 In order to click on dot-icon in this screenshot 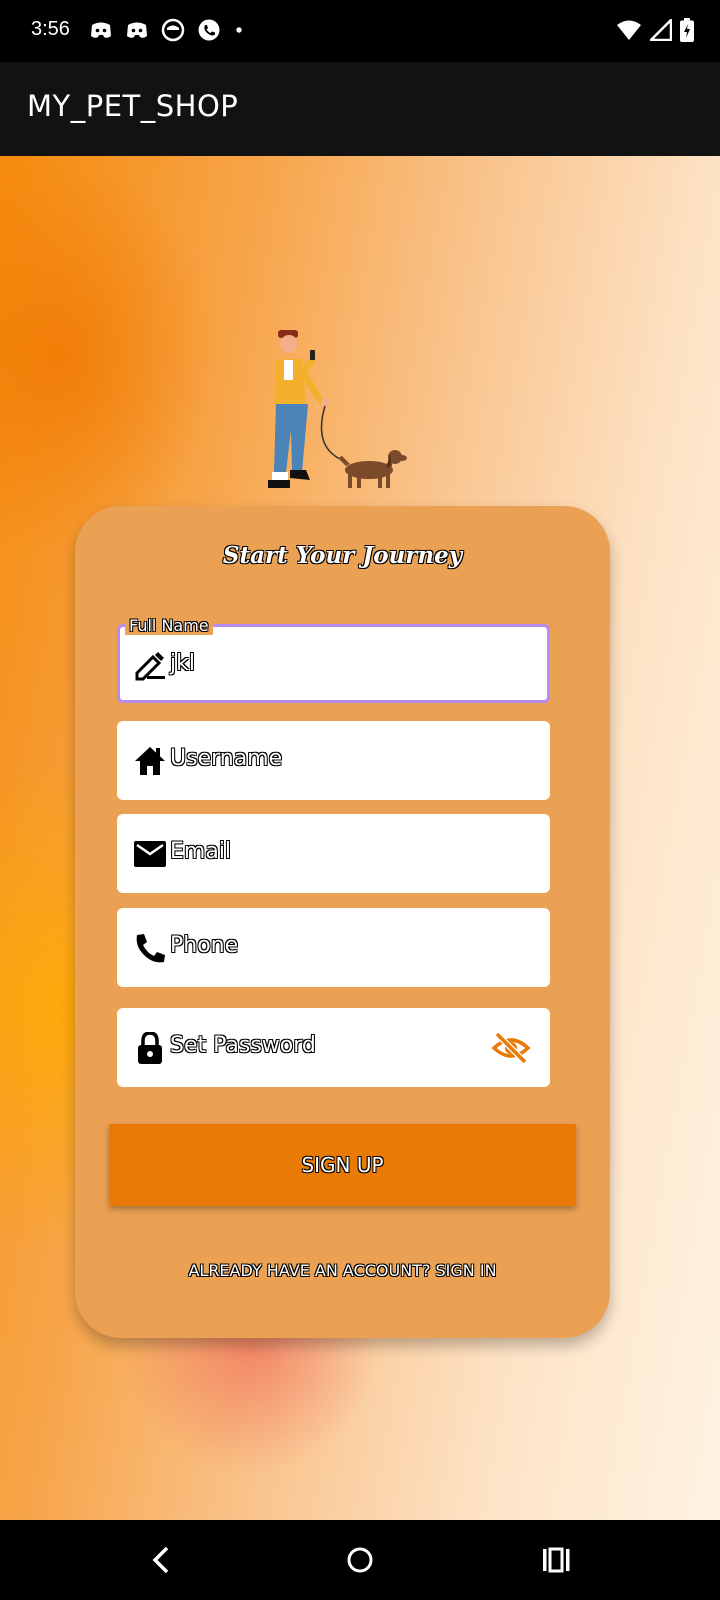, I will do `click(239, 30)`.